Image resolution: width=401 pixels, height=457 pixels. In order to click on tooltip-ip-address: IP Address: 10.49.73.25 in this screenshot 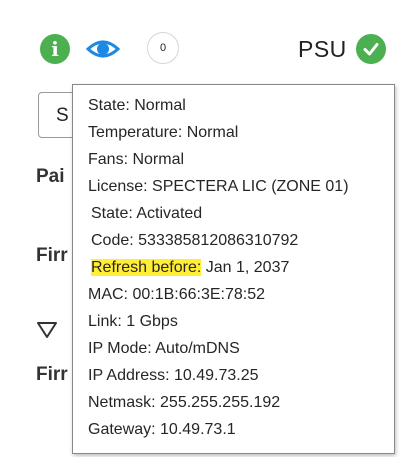, I will do `click(173, 375)`.